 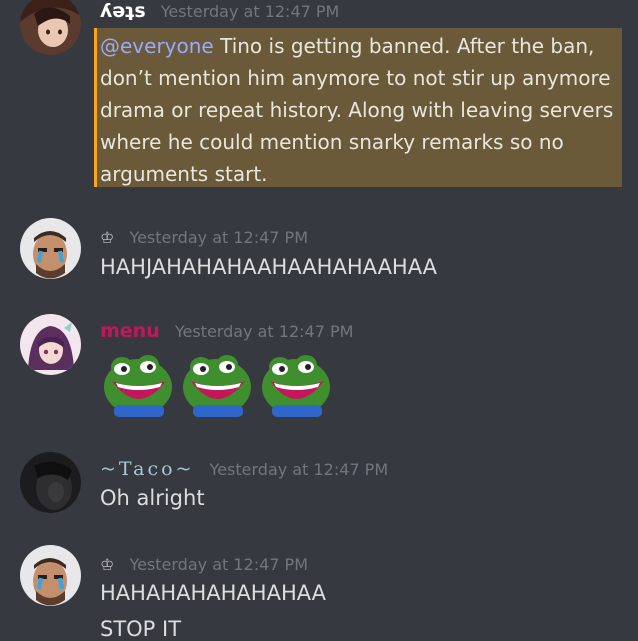 What do you see at coordinates (157, 46) in the screenshot?
I see `mention-everyone: @everyone` at bounding box center [157, 46].